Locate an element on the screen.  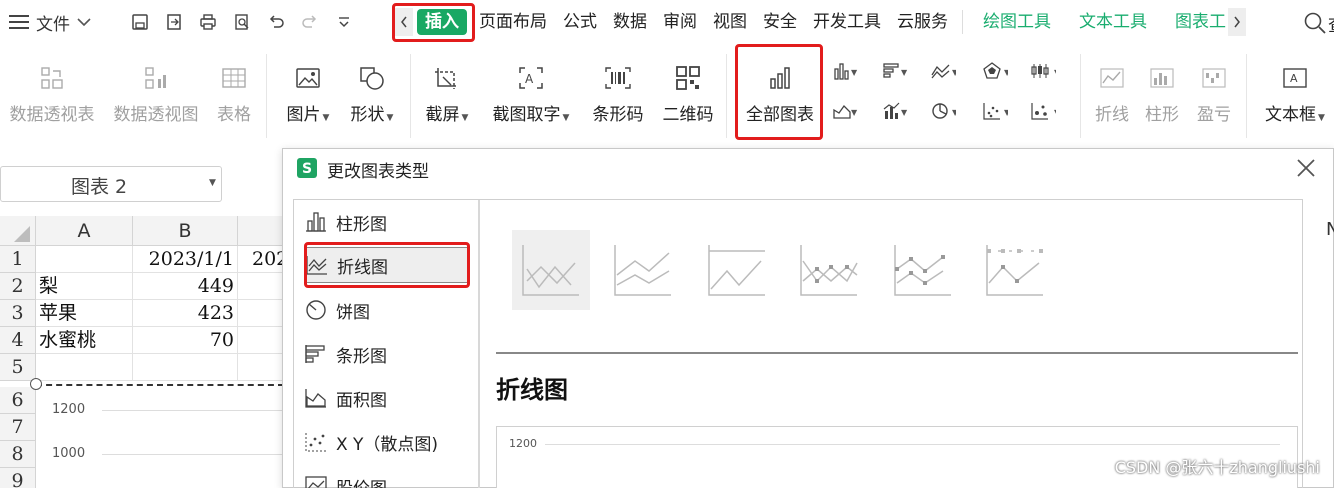
shape-button: 形状 ▼ is located at coordinates (372, 94).